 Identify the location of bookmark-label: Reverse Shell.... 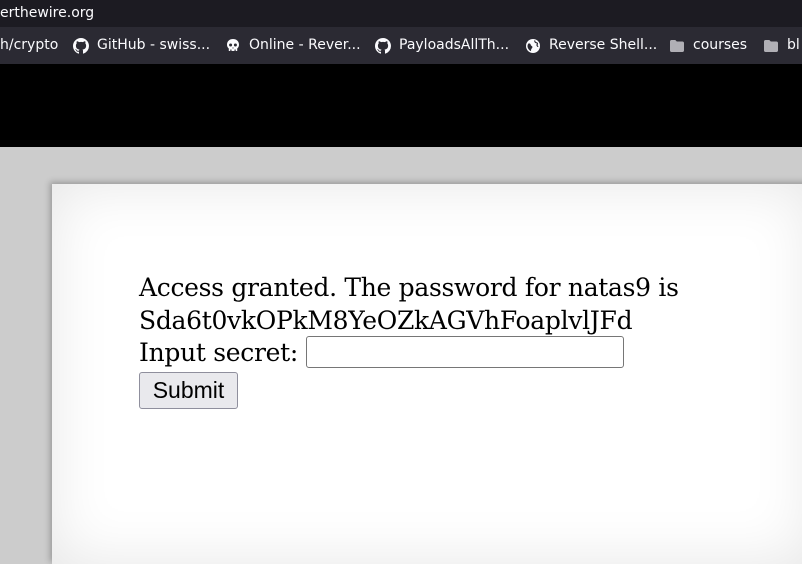
(603, 45).